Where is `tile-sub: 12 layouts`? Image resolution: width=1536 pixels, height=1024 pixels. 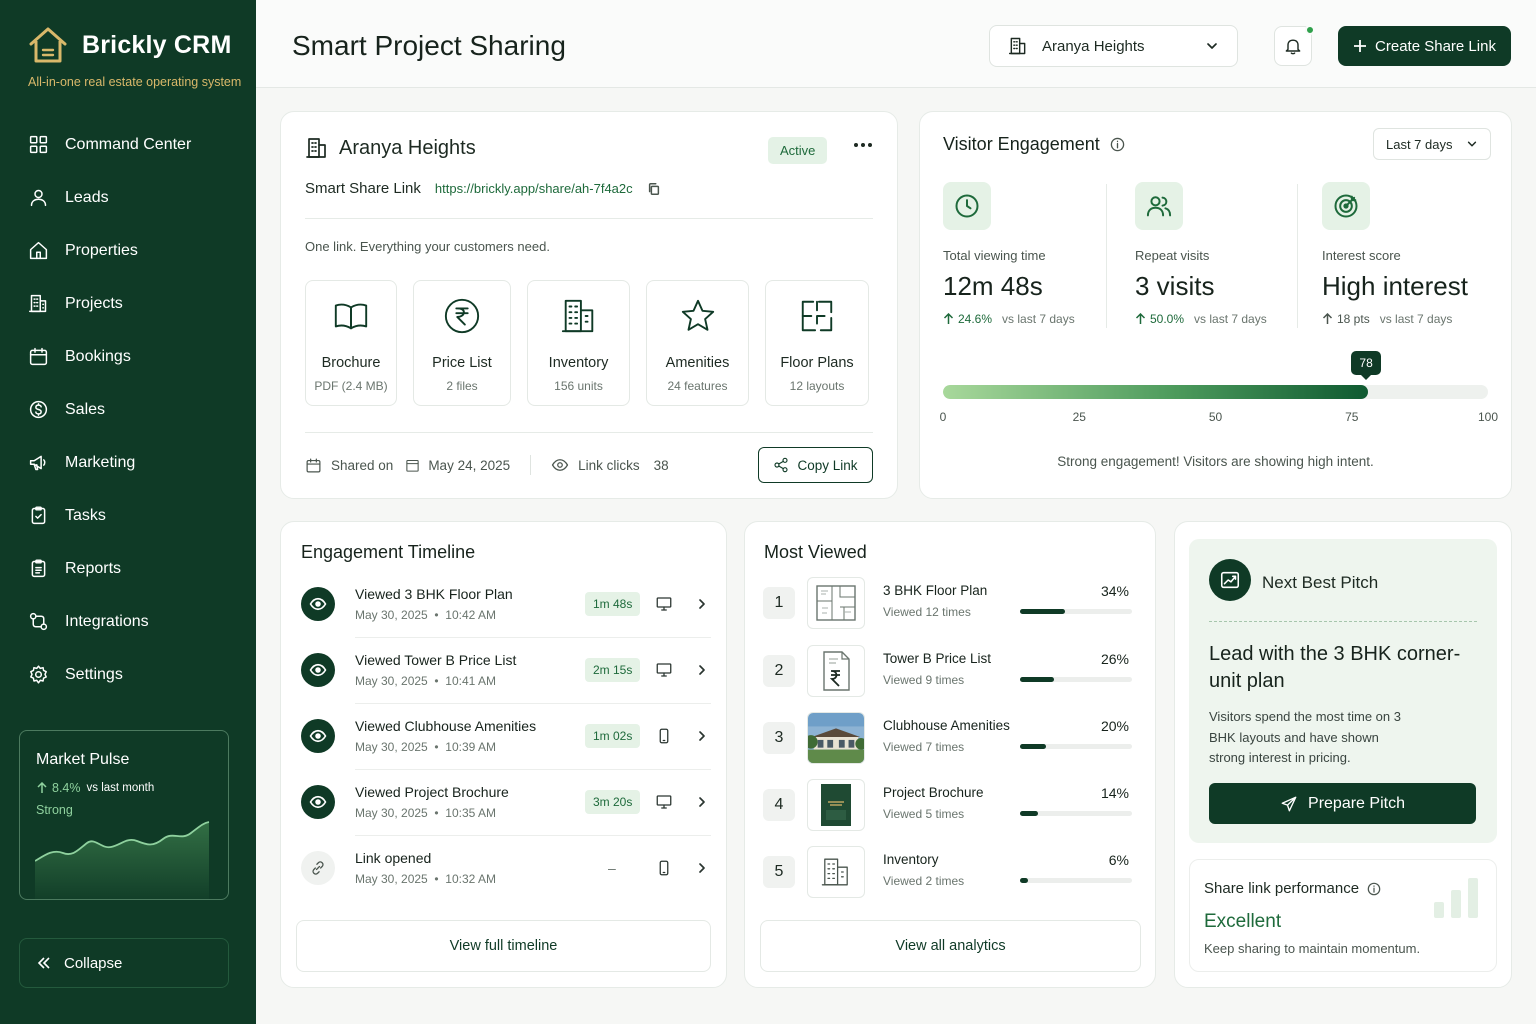 tile-sub: 12 layouts is located at coordinates (817, 386).